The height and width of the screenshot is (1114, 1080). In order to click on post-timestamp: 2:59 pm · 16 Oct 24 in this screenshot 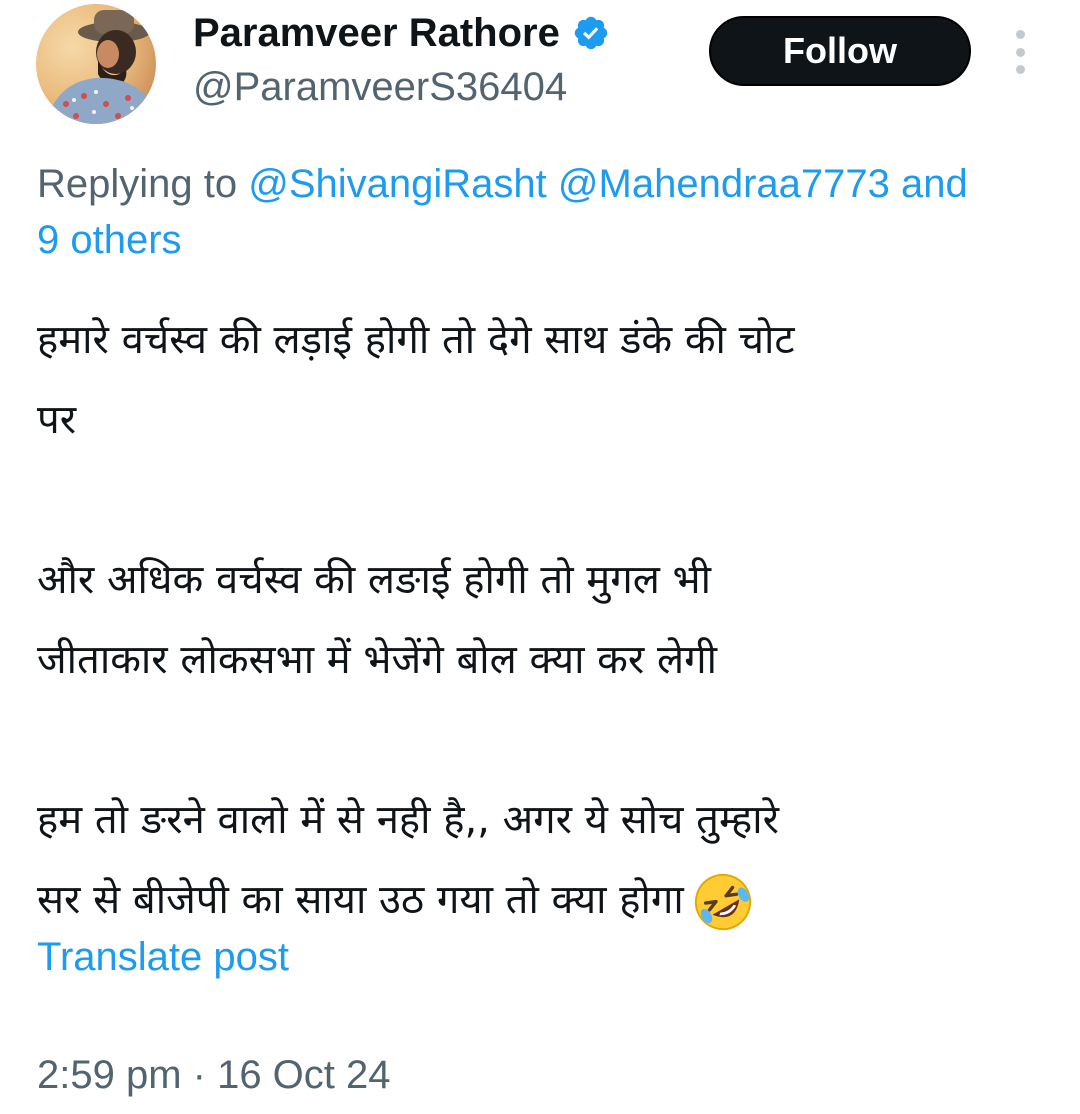, I will do `click(214, 1075)`.